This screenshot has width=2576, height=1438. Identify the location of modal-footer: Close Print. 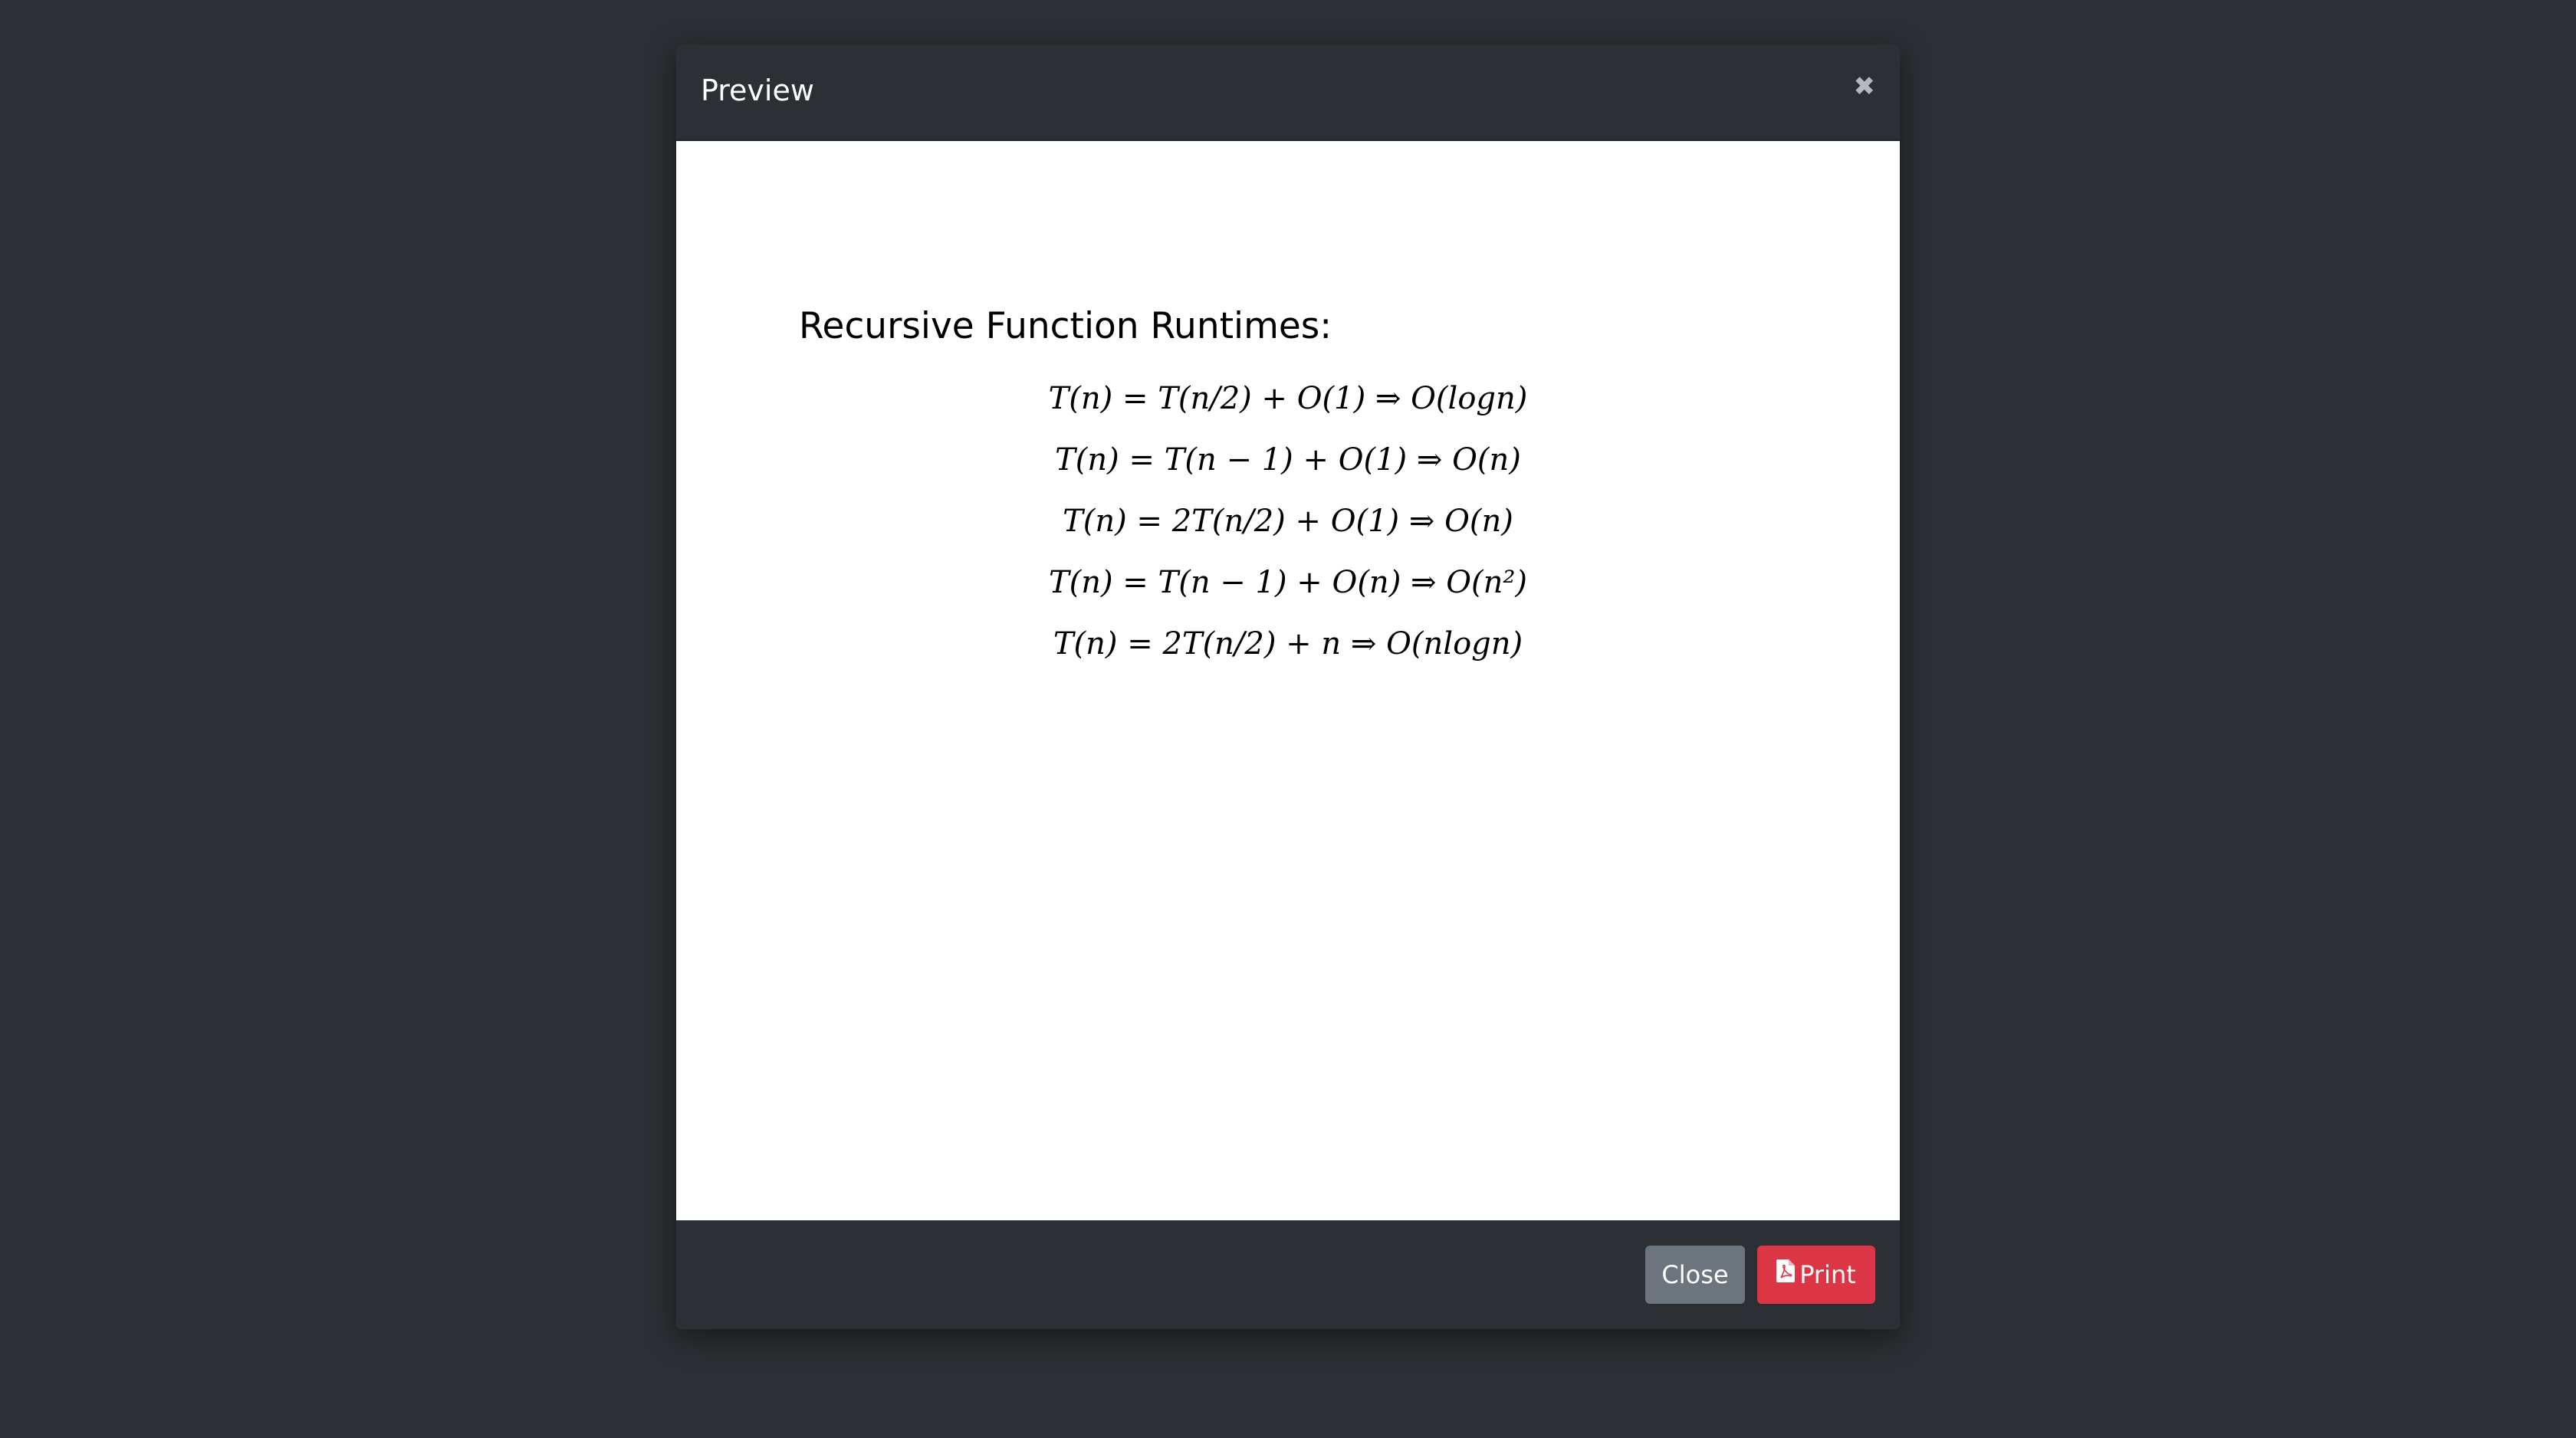
(1288, 1274).